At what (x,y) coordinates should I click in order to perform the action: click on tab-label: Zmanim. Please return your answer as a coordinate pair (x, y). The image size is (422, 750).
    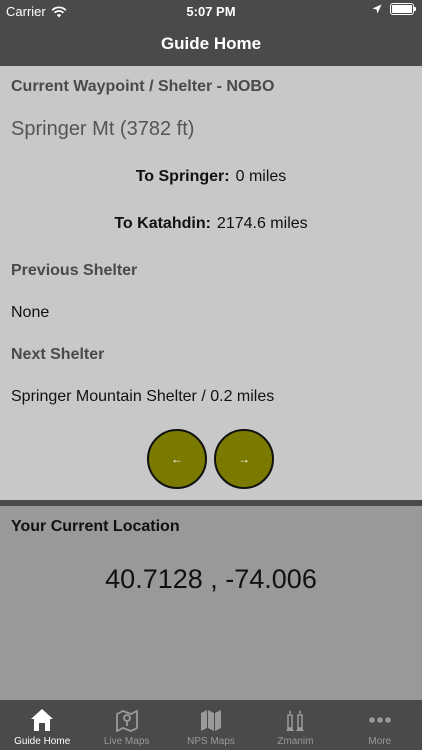
    Looking at the image, I should click on (295, 741).